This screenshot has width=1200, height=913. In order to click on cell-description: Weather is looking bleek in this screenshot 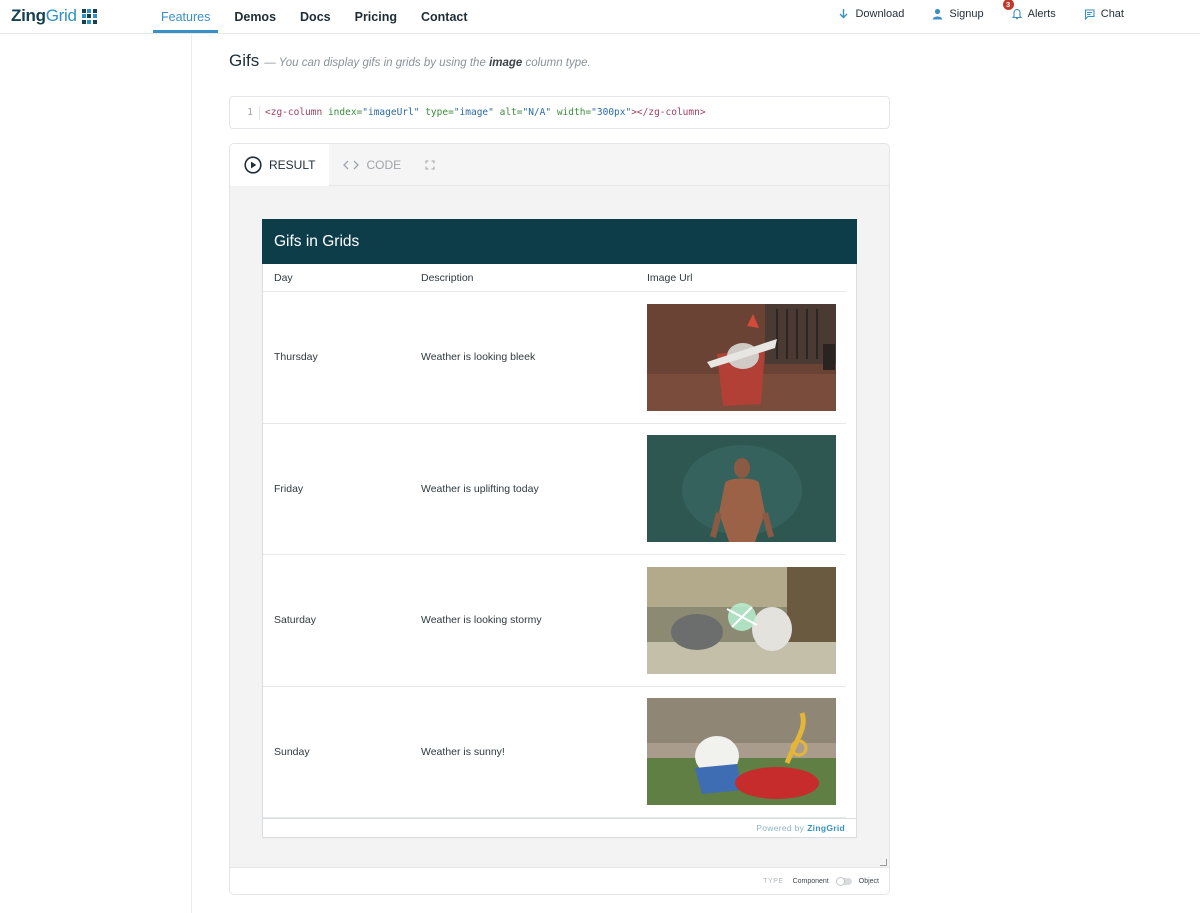, I will do `click(478, 357)`.